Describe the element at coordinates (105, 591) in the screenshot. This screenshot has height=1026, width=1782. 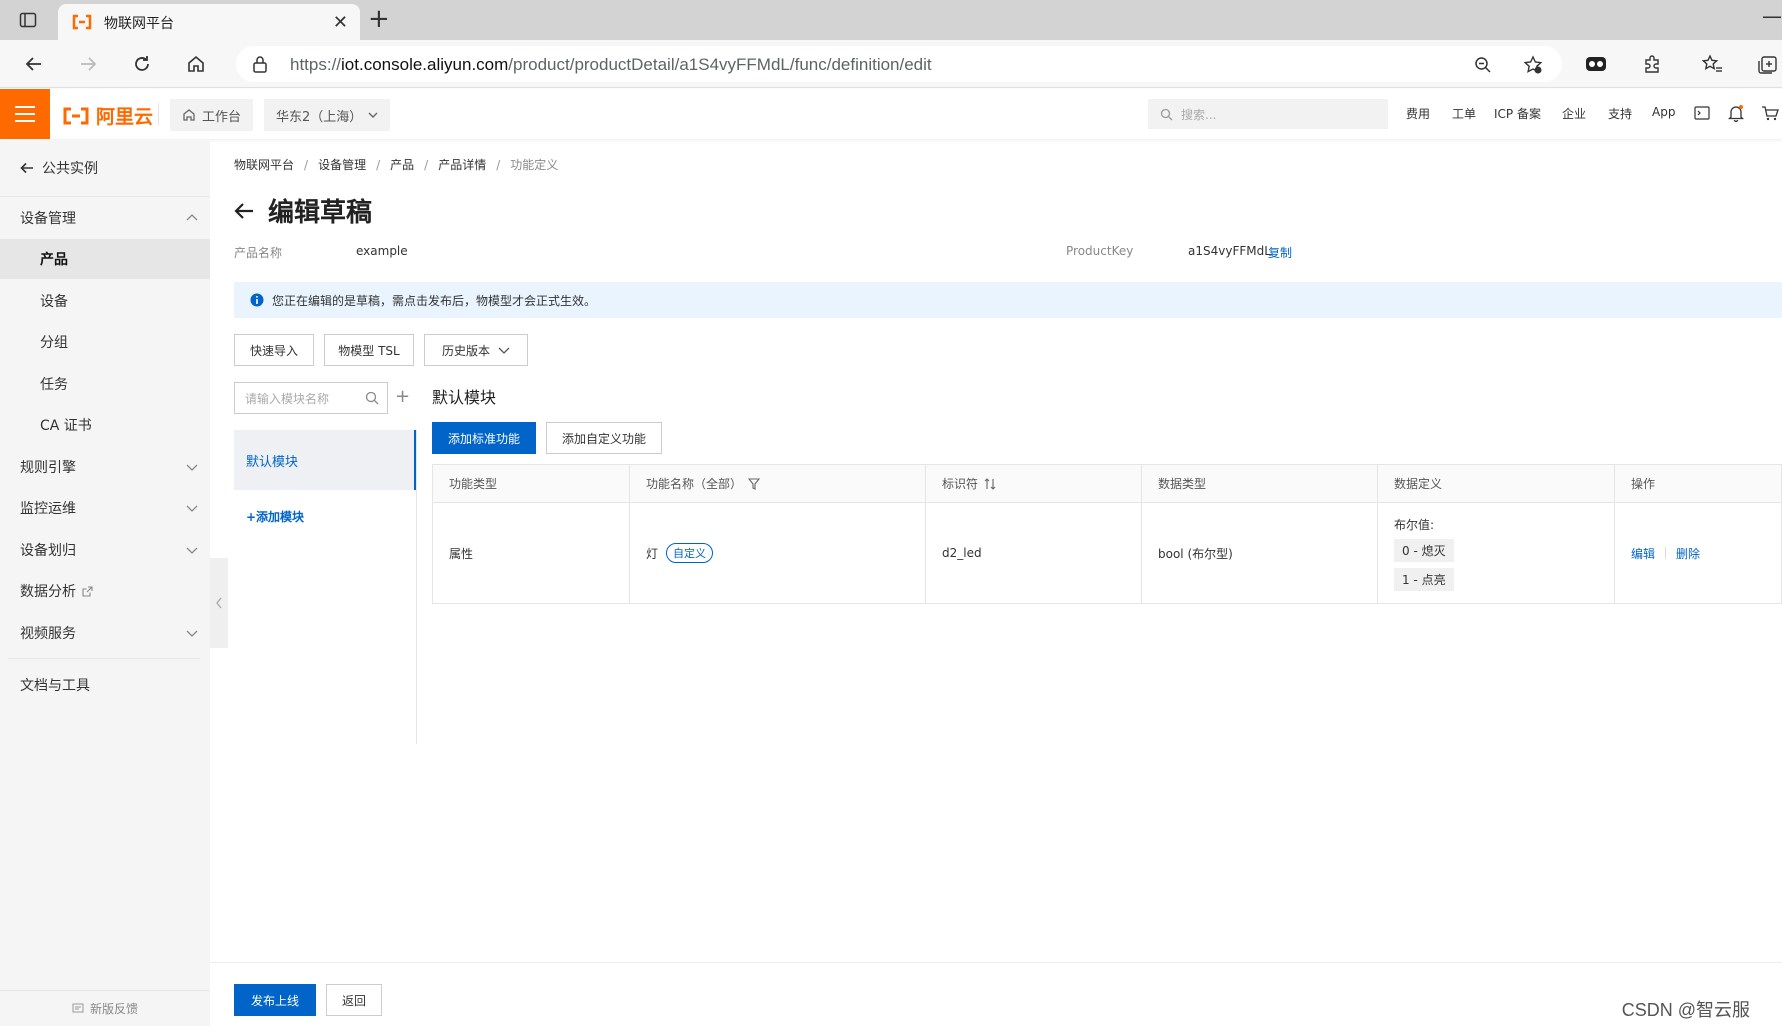
I see `sidebar-item-data-analysis: 数据分析` at that location.